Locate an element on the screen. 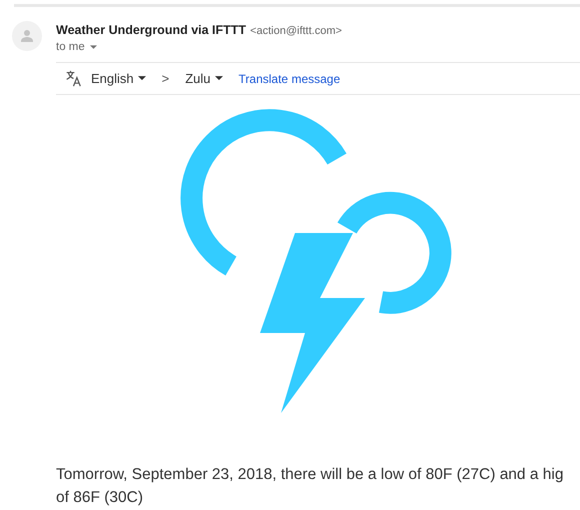 Image resolution: width=580 pixels, height=510 pixels. arrow-label: > is located at coordinates (166, 78).